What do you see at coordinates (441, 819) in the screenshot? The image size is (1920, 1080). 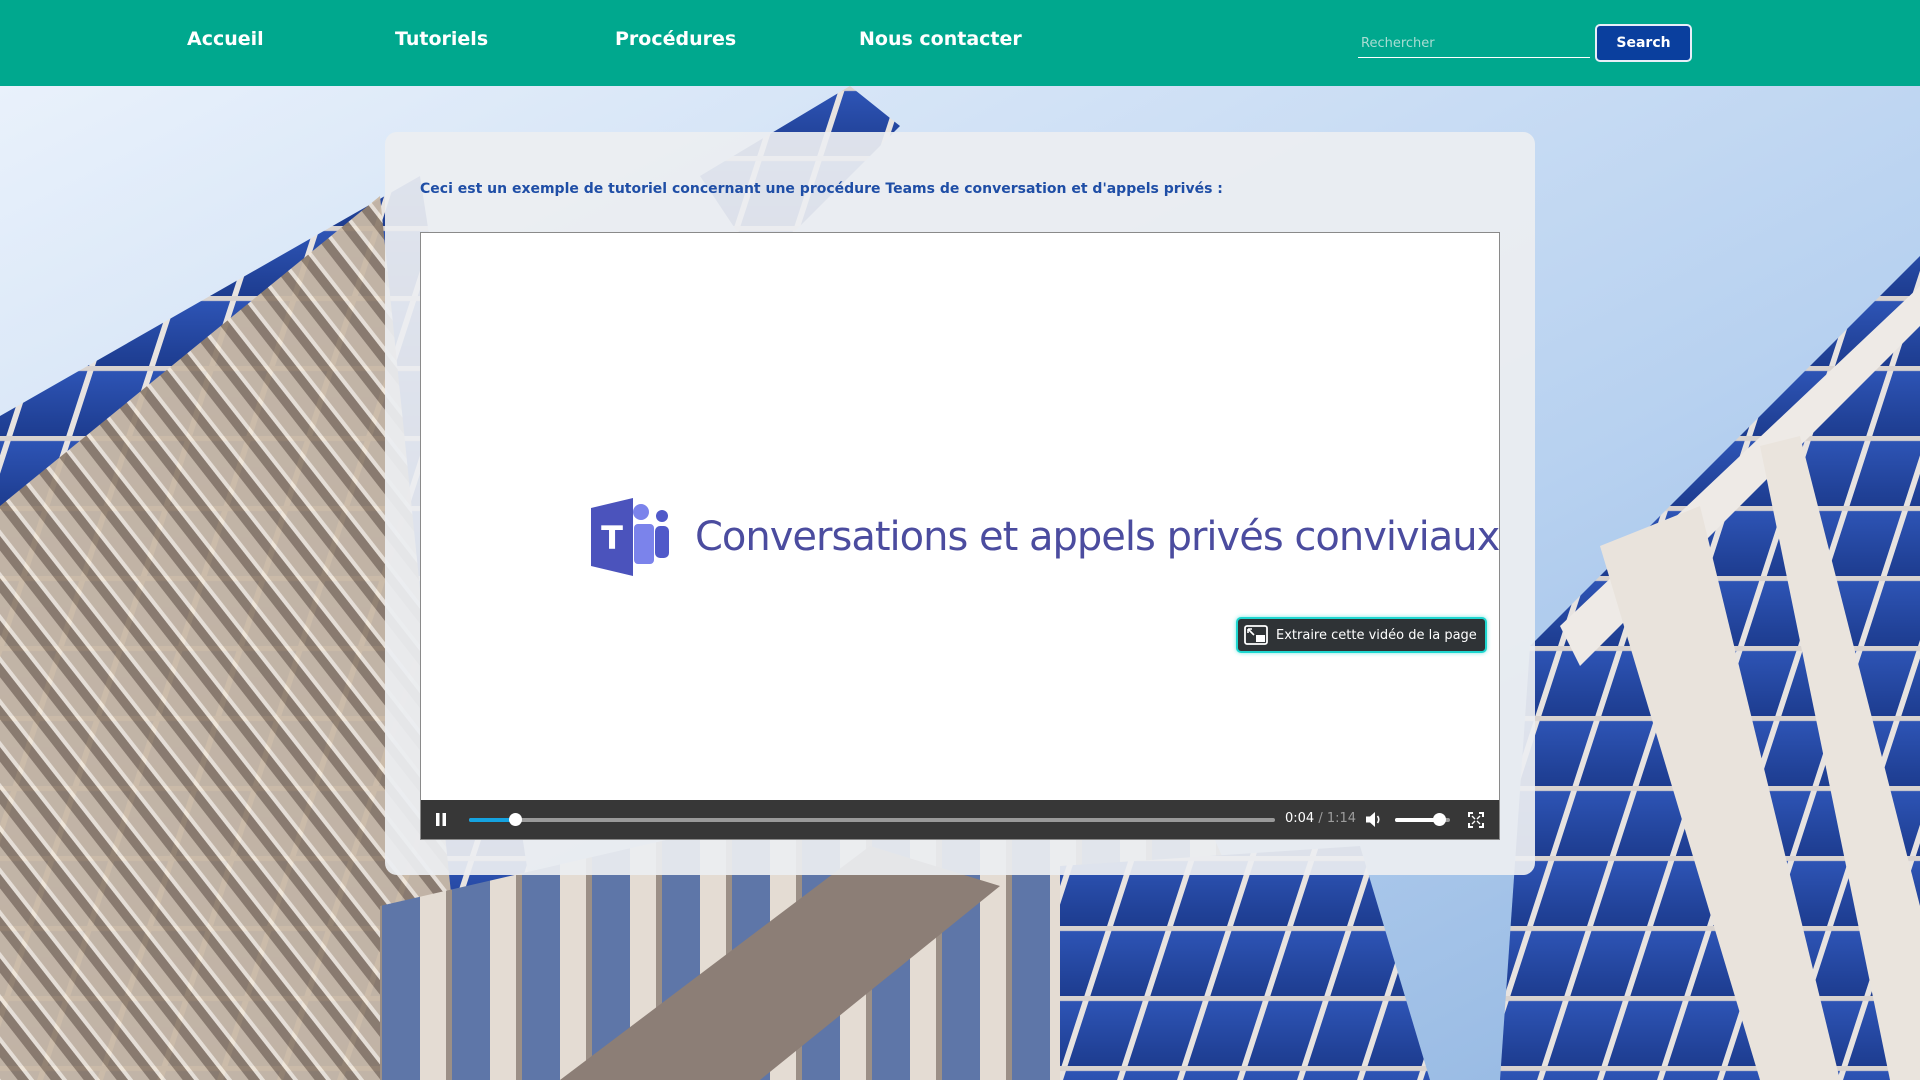 I see `pause-icon` at bounding box center [441, 819].